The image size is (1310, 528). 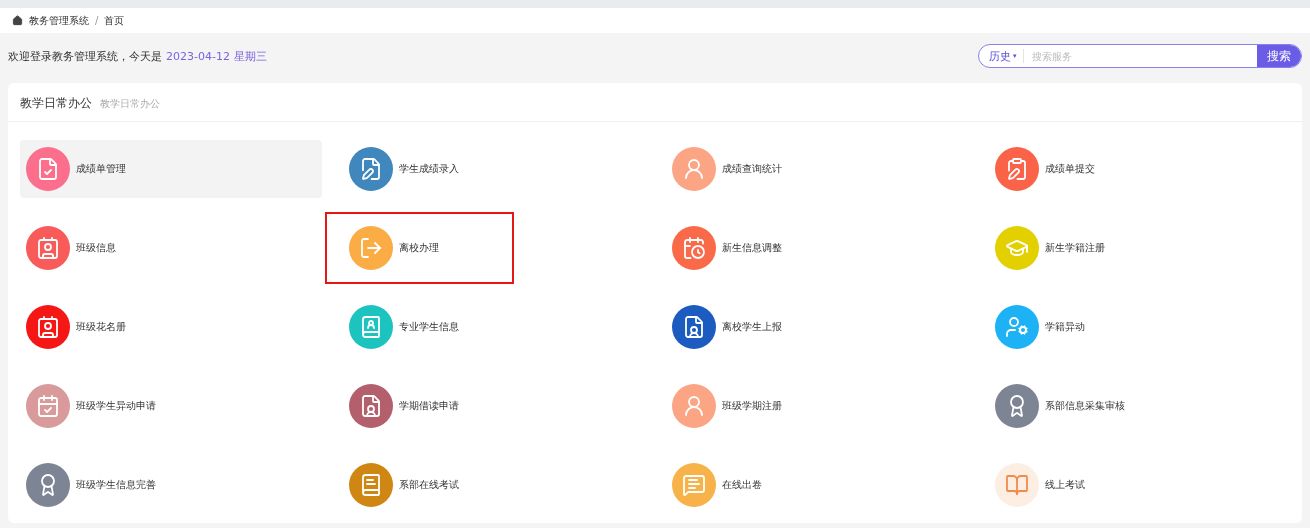 I want to click on home-icon, so click(x=17, y=20).